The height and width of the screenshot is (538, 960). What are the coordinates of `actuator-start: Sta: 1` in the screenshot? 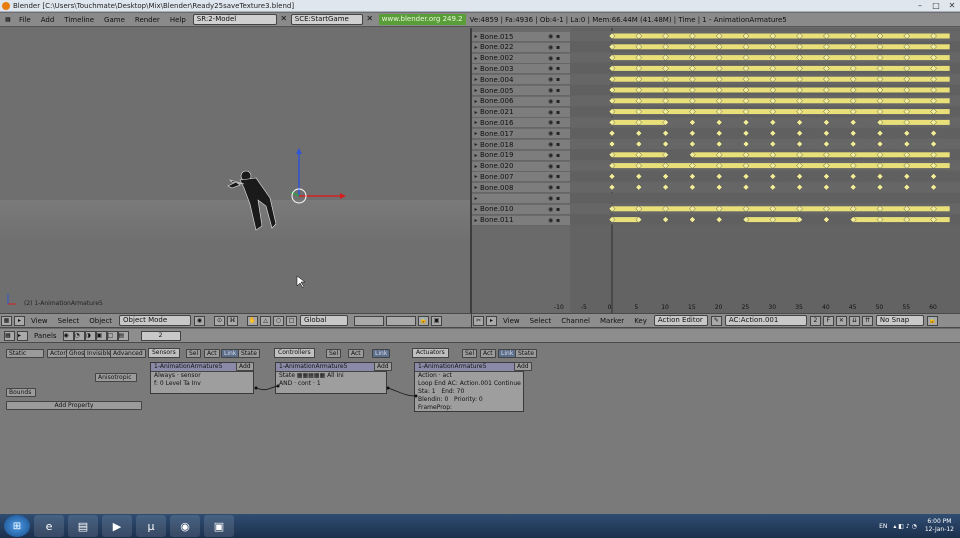 It's located at (427, 391).